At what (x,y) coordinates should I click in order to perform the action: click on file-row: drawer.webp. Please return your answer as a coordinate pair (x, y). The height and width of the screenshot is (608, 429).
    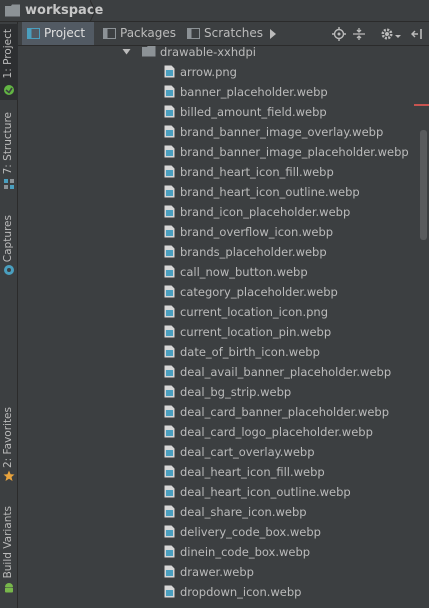
    Looking at the image, I should click on (218, 572).